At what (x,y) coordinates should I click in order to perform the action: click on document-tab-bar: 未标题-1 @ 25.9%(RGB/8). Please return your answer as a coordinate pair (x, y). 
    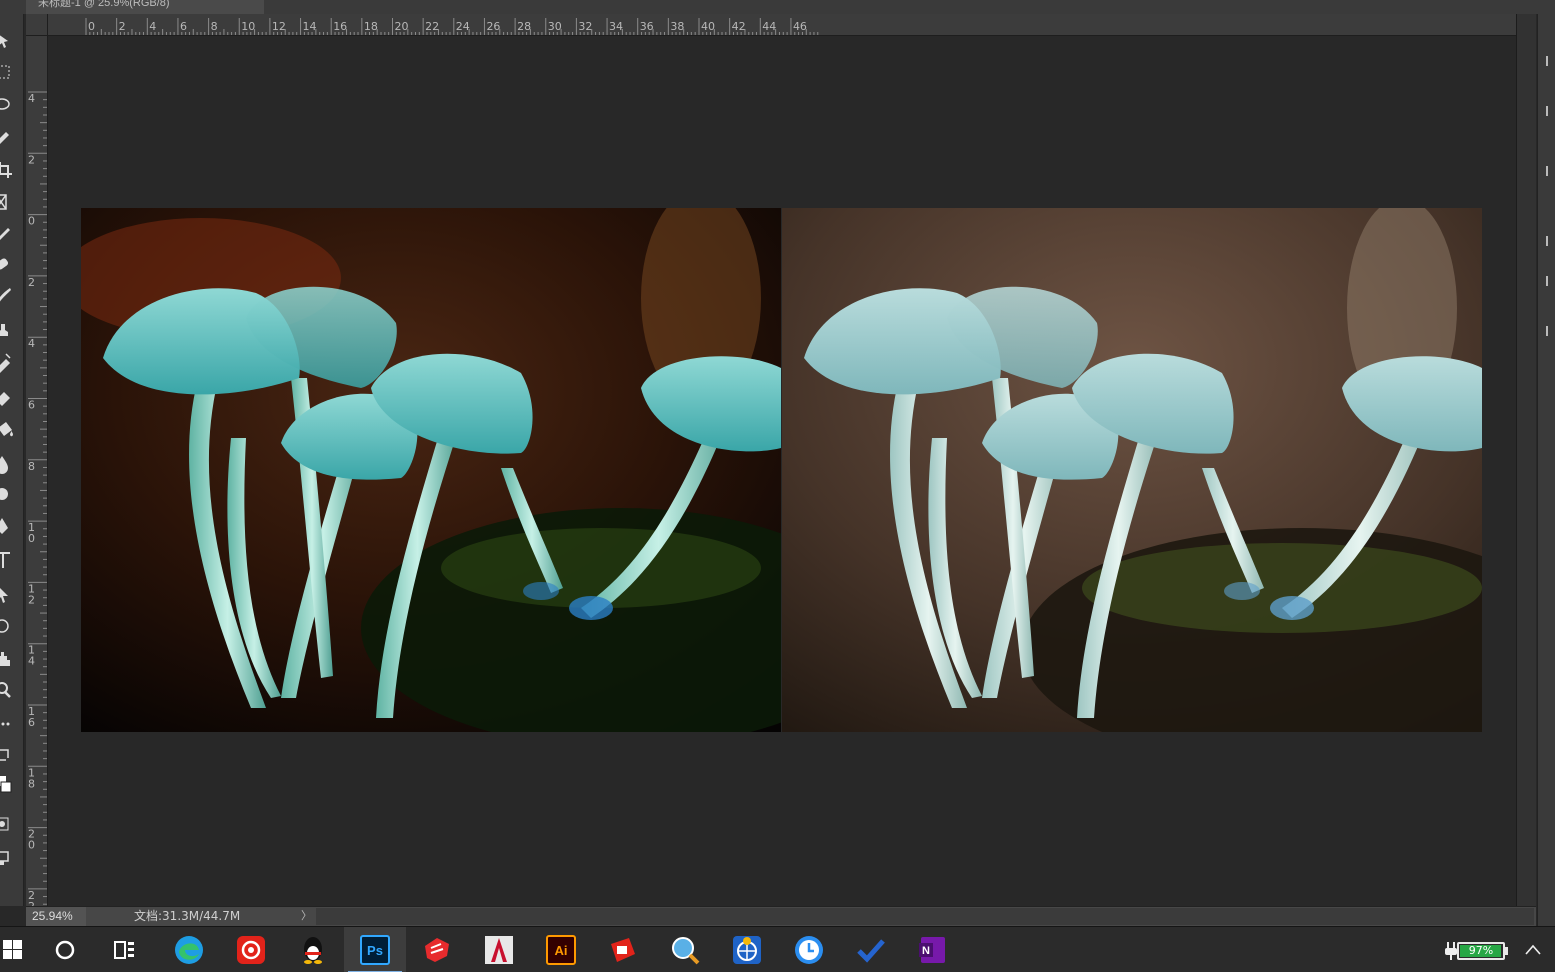
    Looking at the image, I should click on (777, 7).